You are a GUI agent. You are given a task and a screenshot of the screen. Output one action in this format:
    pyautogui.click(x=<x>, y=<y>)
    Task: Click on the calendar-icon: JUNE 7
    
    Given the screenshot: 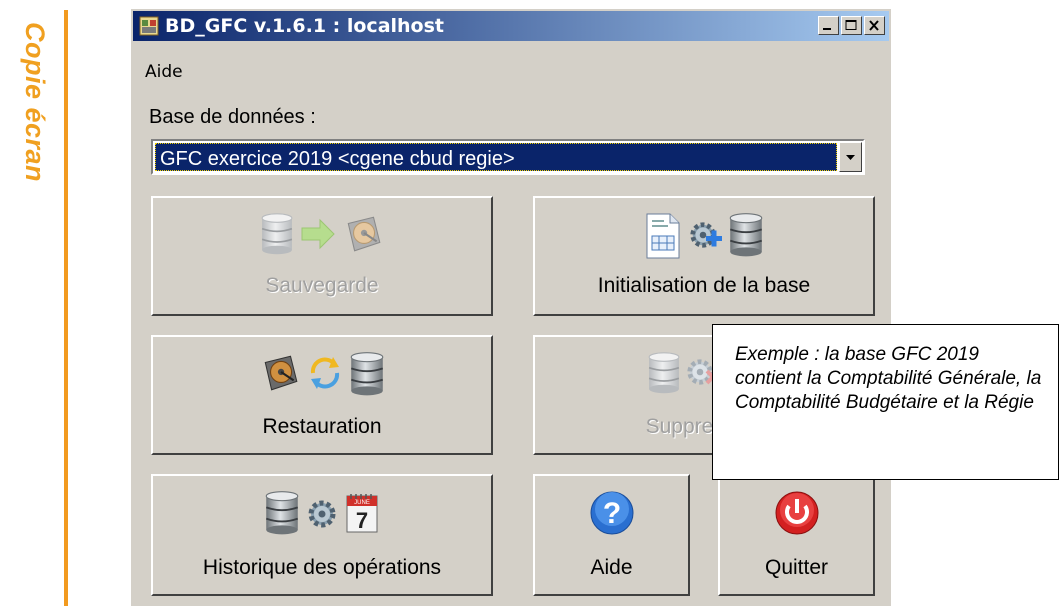 What is the action you would take?
    pyautogui.click(x=362, y=513)
    